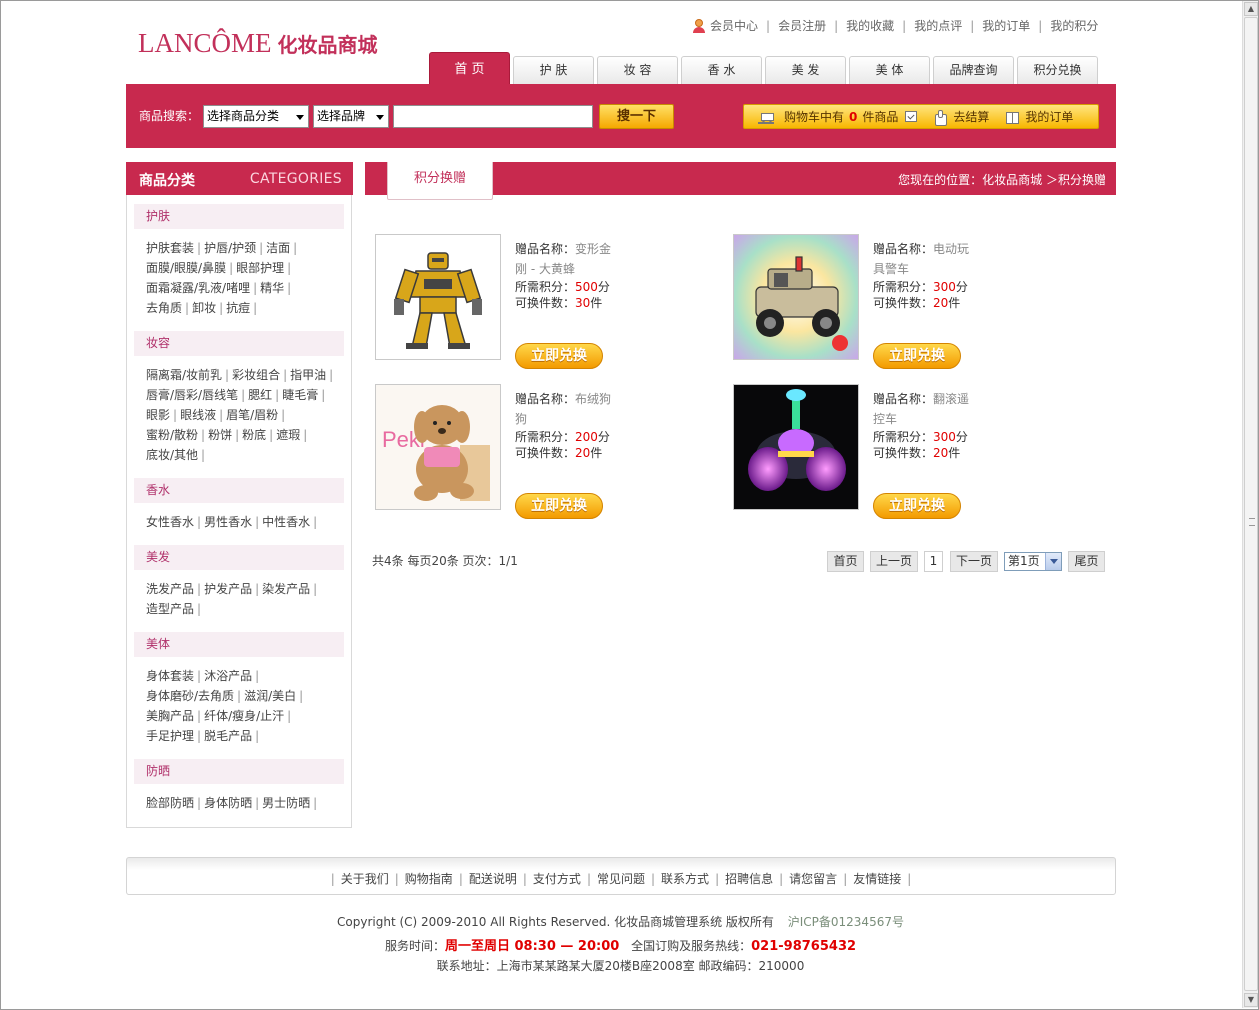 The width and height of the screenshot is (1259, 1010). I want to click on vertical-scrollbar: ▲ ▼, so click(1250, 504).